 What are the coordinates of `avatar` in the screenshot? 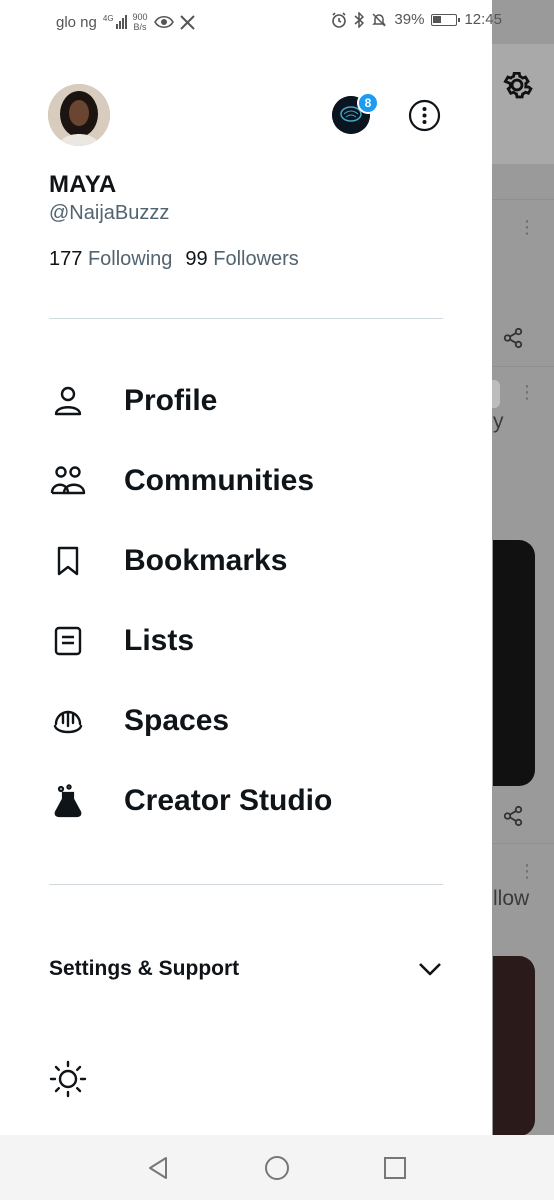 It's located at (79, 115).